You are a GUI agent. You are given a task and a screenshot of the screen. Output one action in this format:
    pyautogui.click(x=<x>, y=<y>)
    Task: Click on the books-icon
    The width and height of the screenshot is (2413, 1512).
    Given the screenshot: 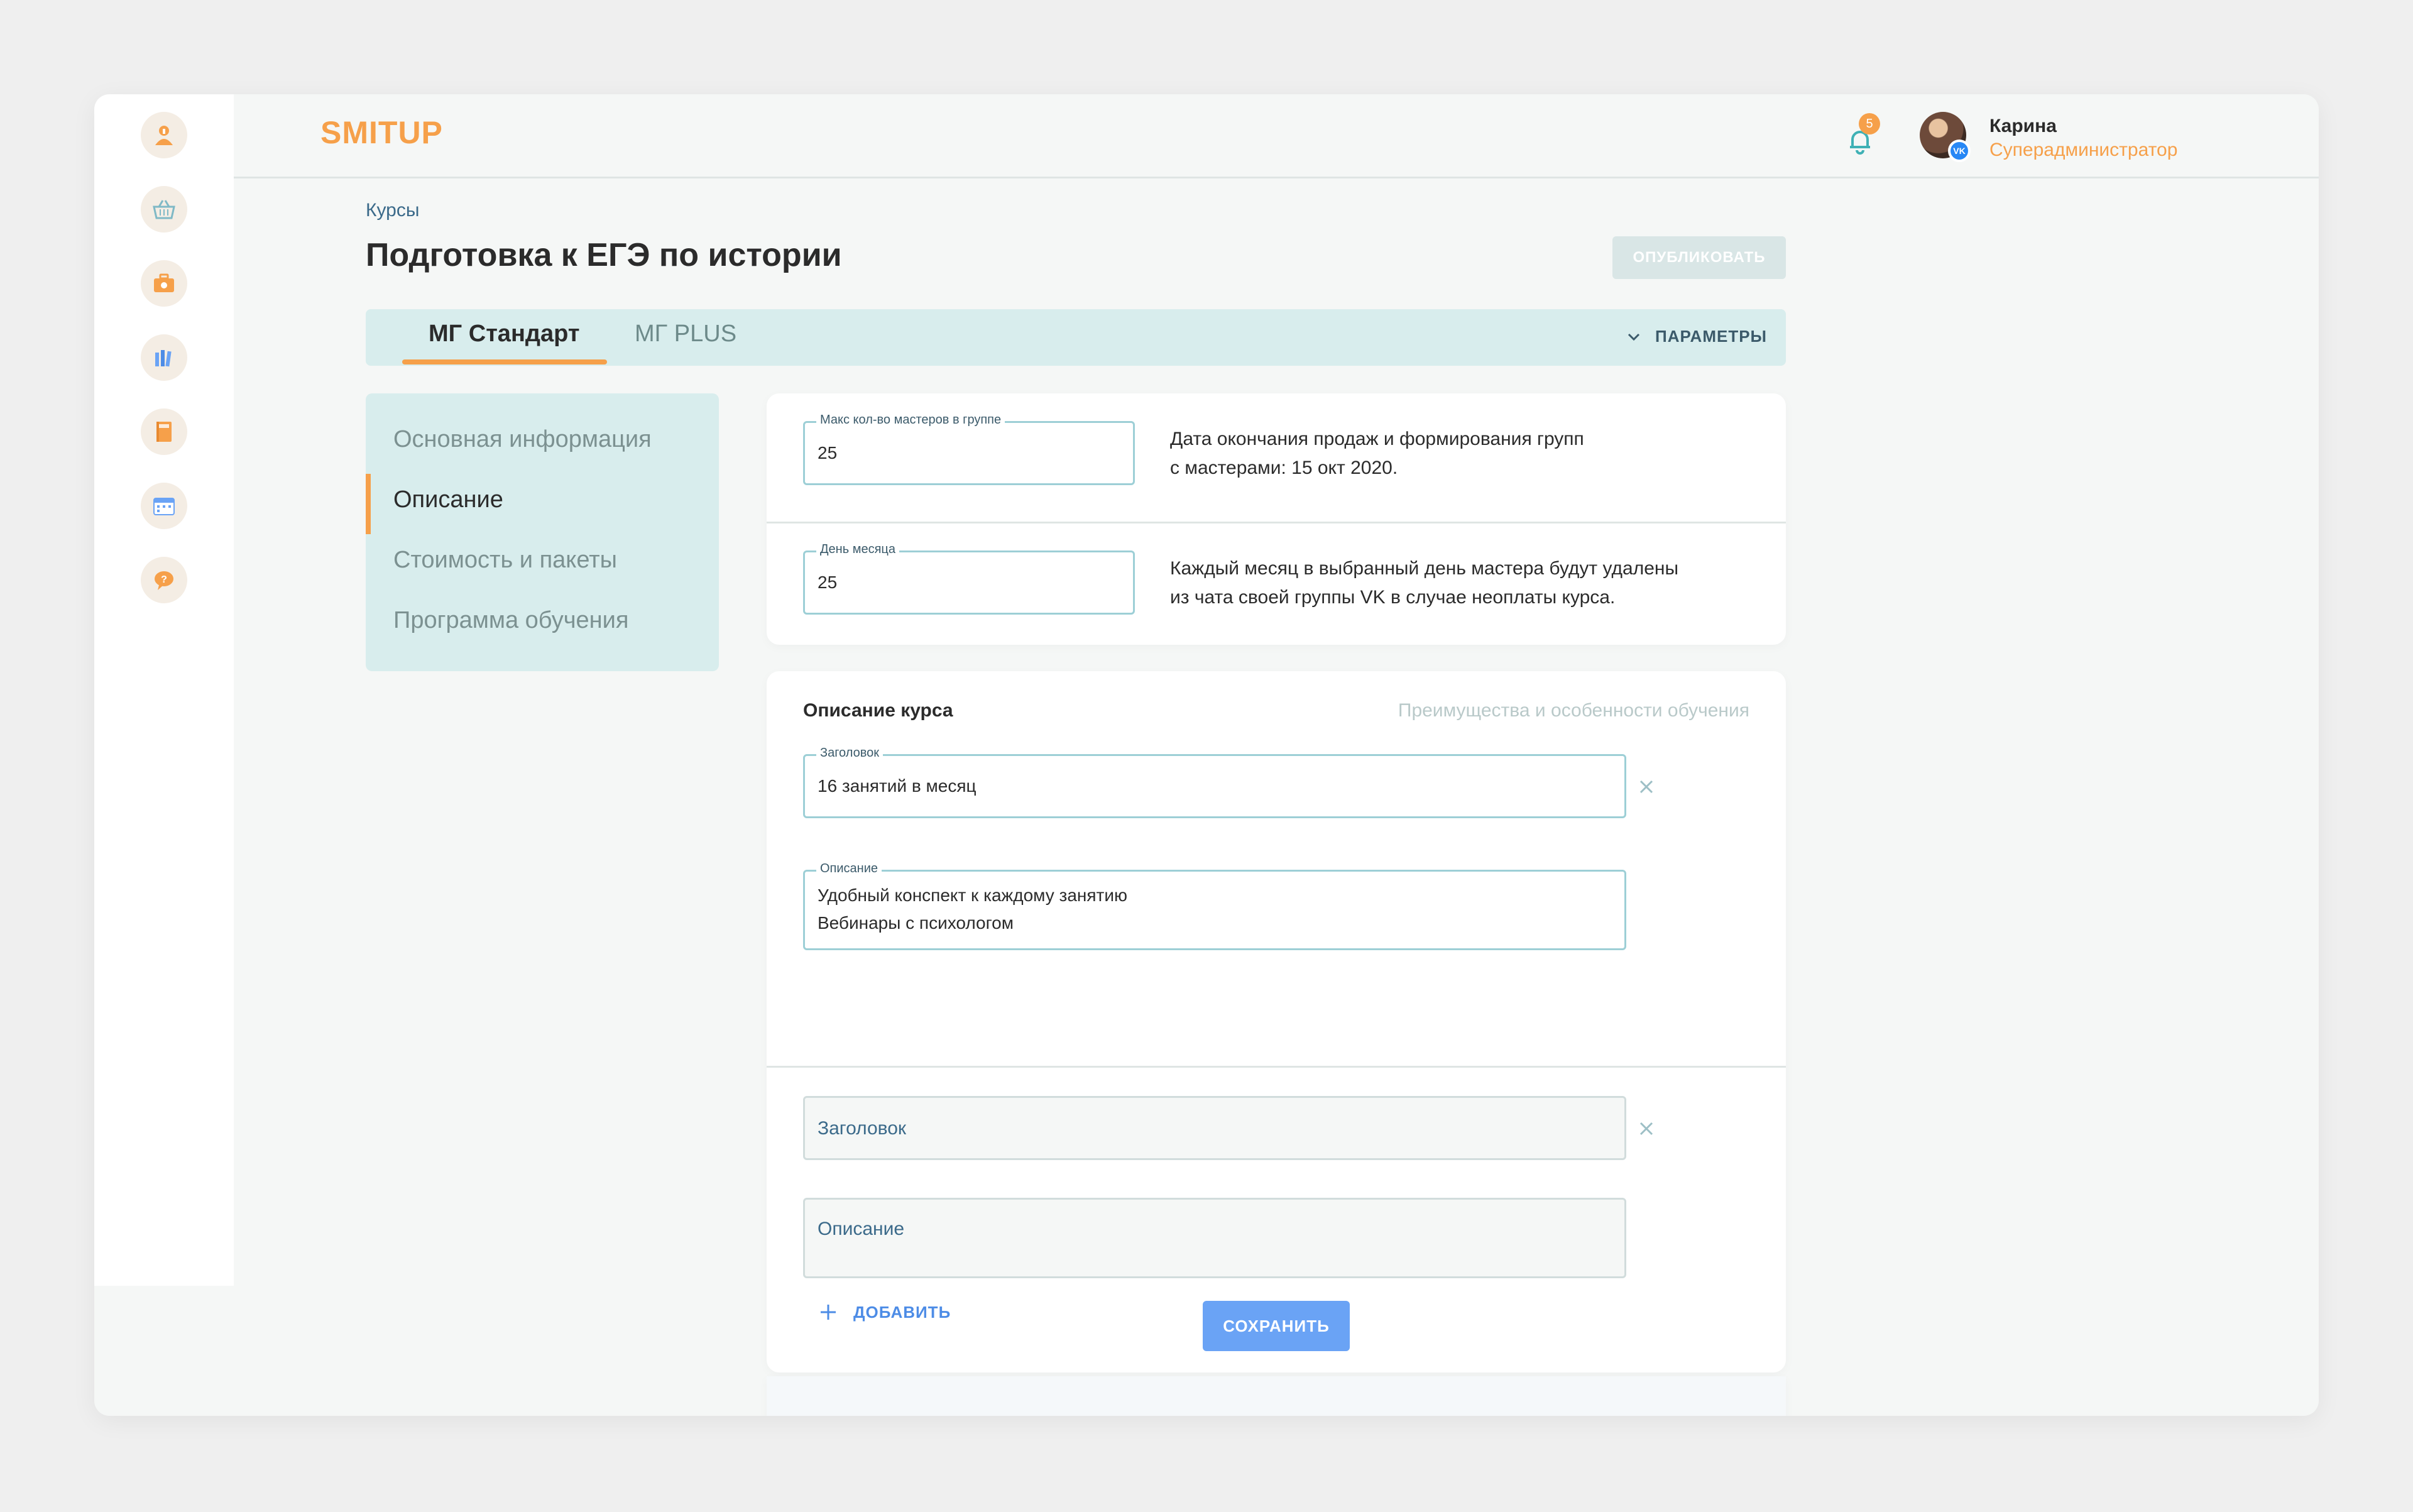 What is the action you would take?
    pyautogui.click(x=164, y=357)
    